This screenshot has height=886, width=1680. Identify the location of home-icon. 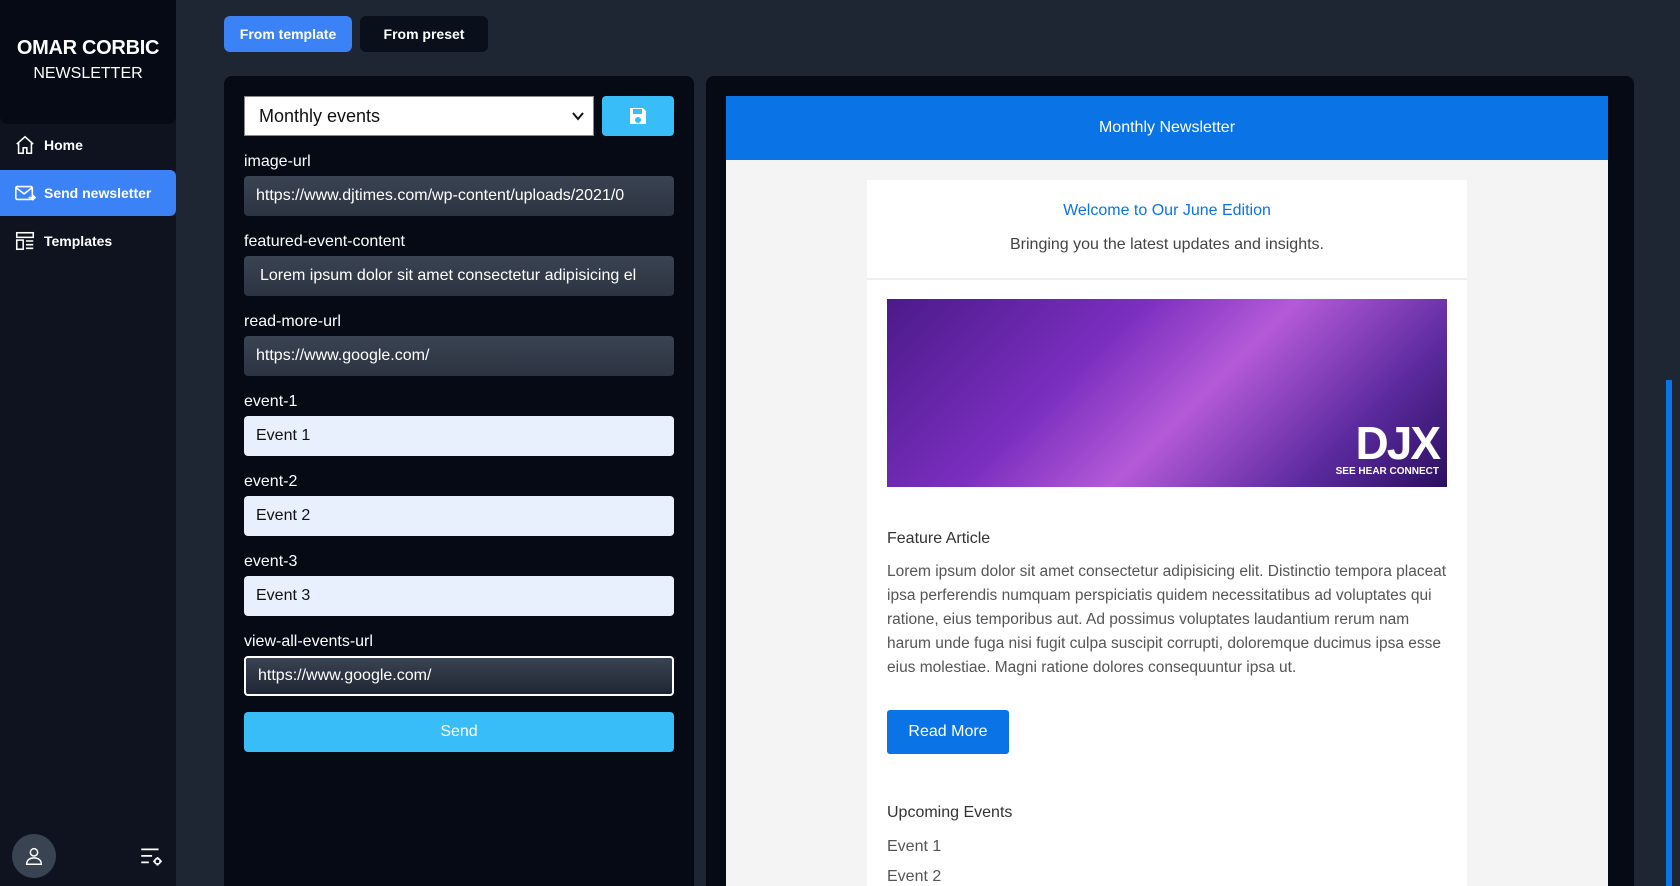
(25, 145).